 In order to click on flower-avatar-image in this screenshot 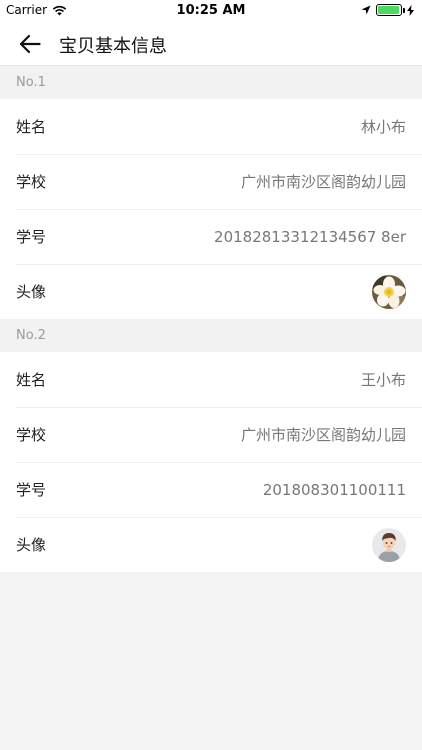, I will do `click(389, 291)`.